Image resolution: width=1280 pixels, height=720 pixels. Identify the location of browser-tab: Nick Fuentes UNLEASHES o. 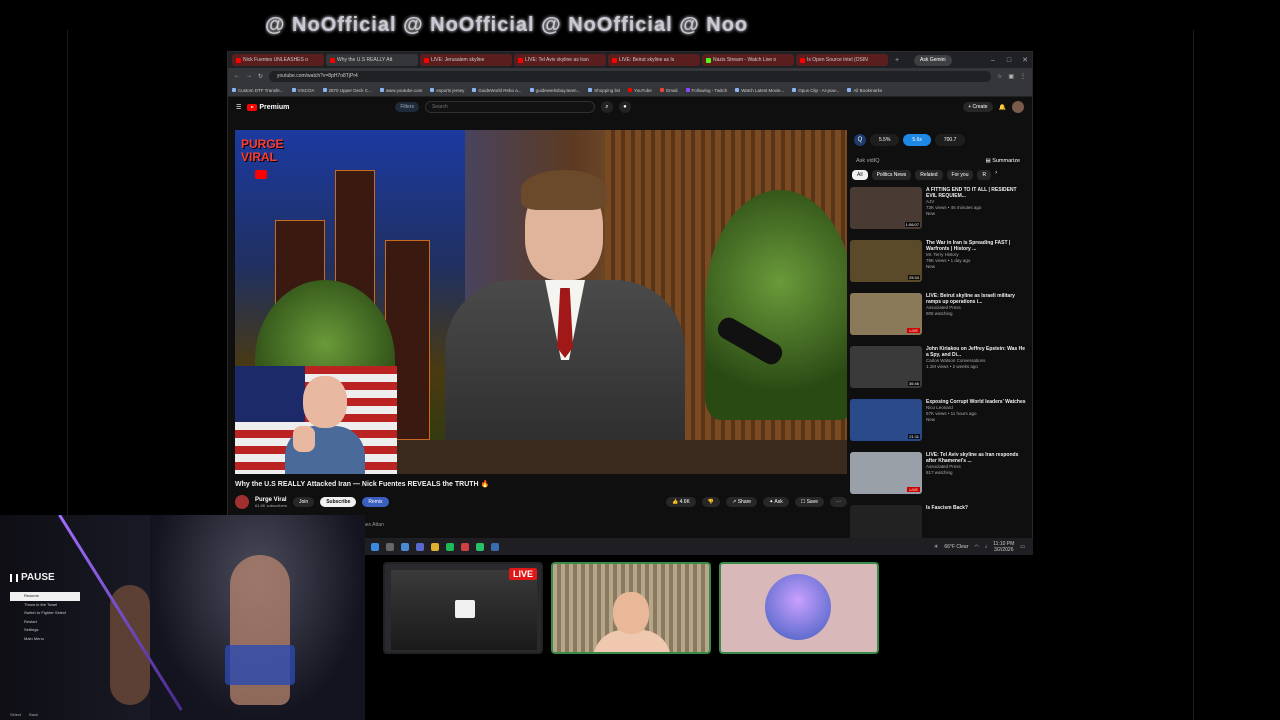
(278, 60).